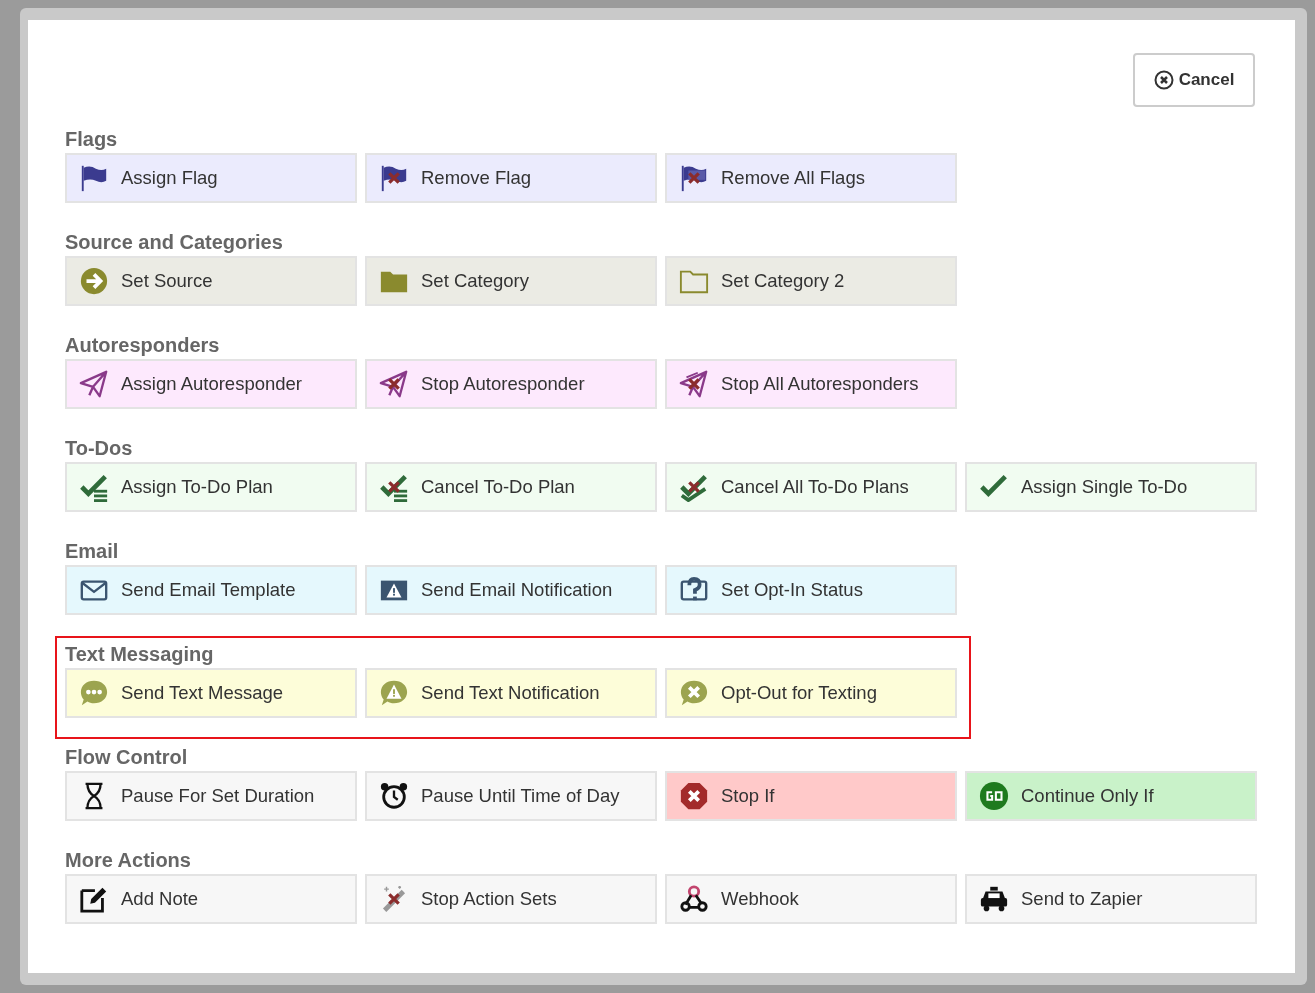 Image resolution: width=1315 pixels, height=993 pixels. Describe the element at coordinates (99, 448) in the screenshot. I see `section-heading: To-Dos` at that location.